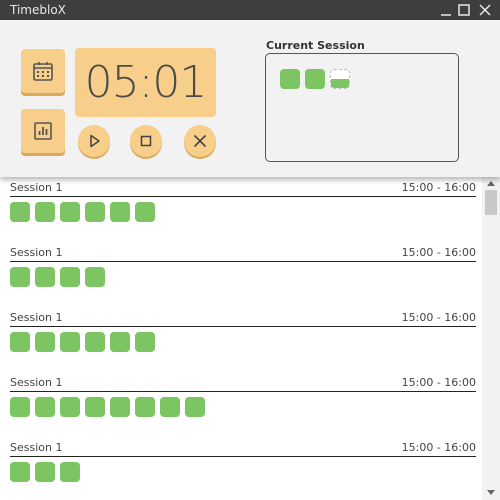 Image resolution: width=500 pixels, height=500 pixels. Describe the element at coordinates (446, 10) in the screenshot. I see `minimize-button` at that location.